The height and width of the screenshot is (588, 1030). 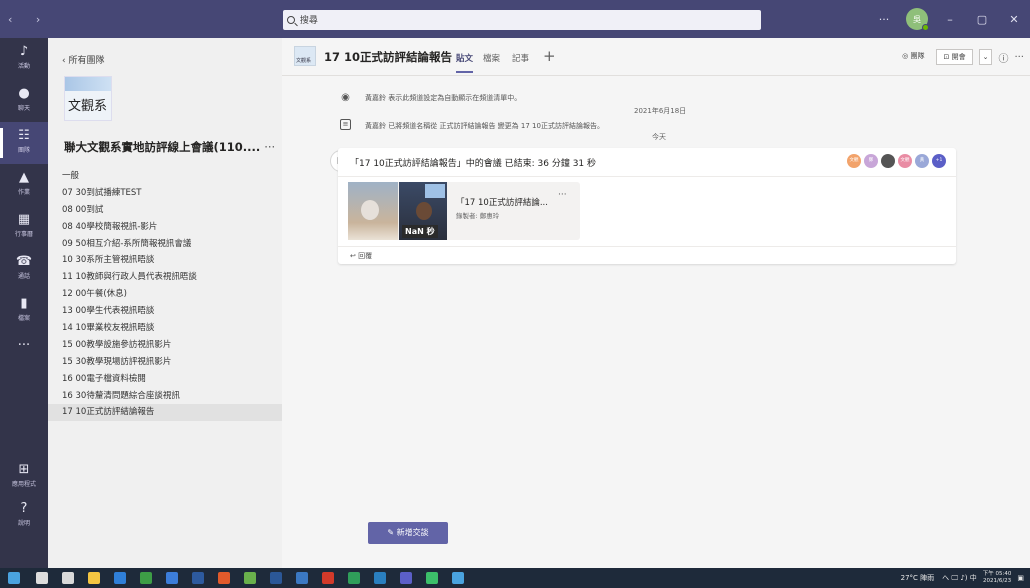 What do you see at coordinates (888, 161) in the screenshot?
I see `participant-avatar` at bounding box center [888, 161].